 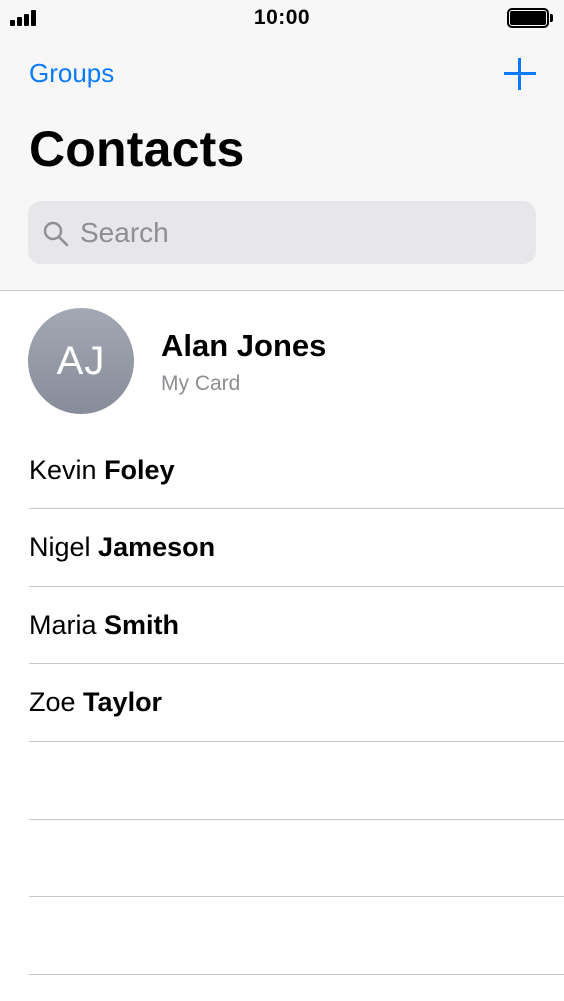 I want to click on contact-row: Zoe Taylor, so click(x=282, y=703).